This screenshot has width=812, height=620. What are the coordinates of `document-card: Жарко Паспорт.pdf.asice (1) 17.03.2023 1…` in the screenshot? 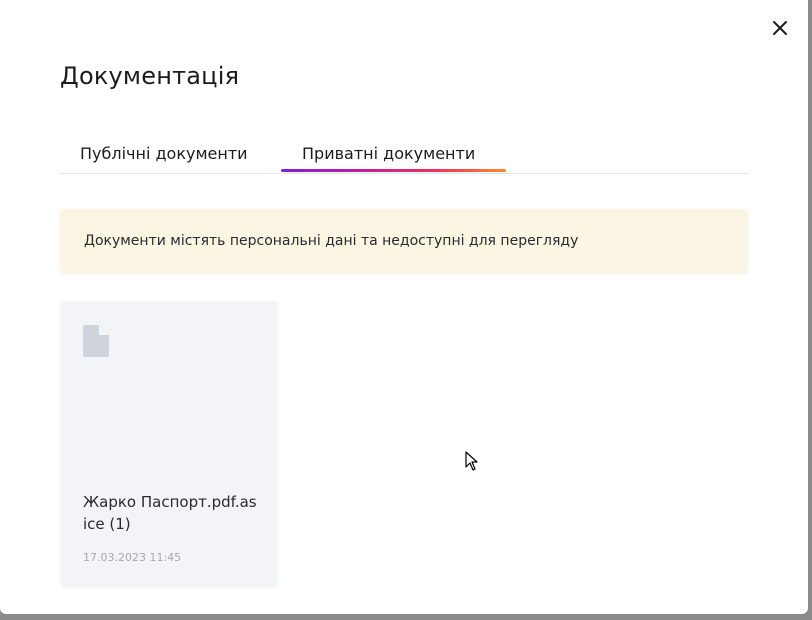 It's located at (169, 444).